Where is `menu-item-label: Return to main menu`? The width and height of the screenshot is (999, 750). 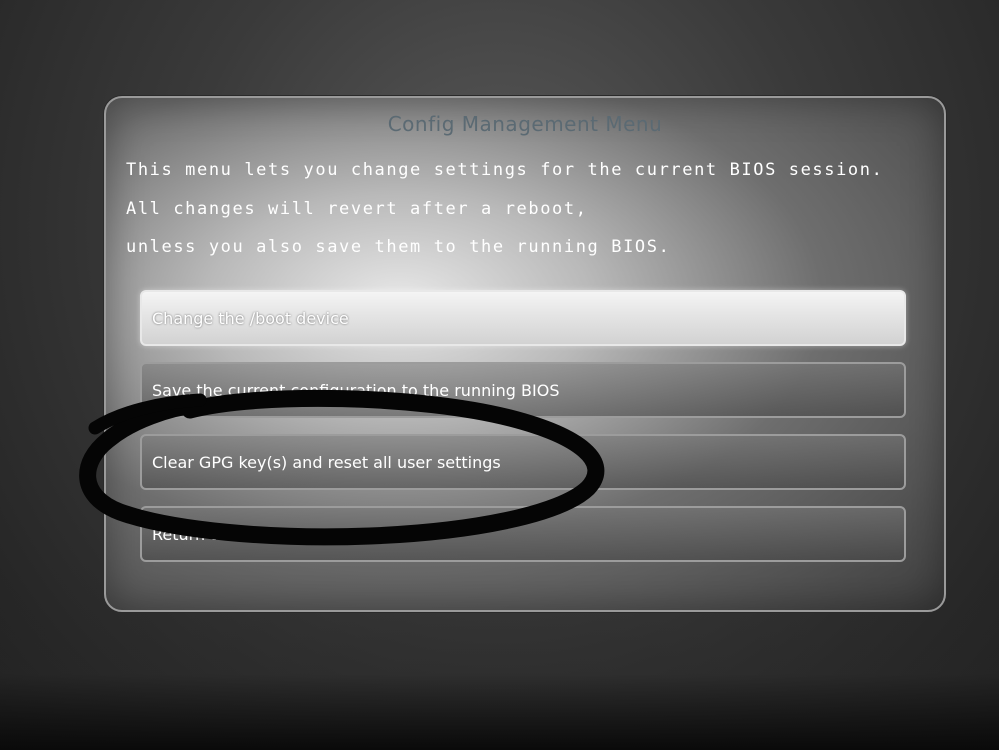 menu-item-label: Return to main menu is located at coordinates (237, 534).